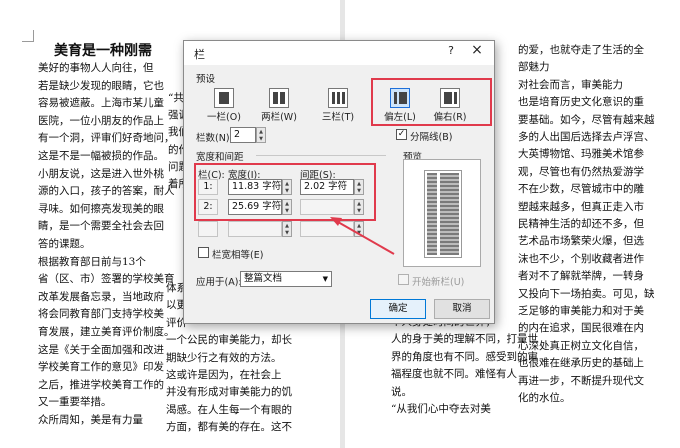 The image size is (680, 448). What do you see at coordinates (101, 367) in the screenshot?
I see `text-line: 学校美育工作的意见》印发` at bounding box center [101, 367].